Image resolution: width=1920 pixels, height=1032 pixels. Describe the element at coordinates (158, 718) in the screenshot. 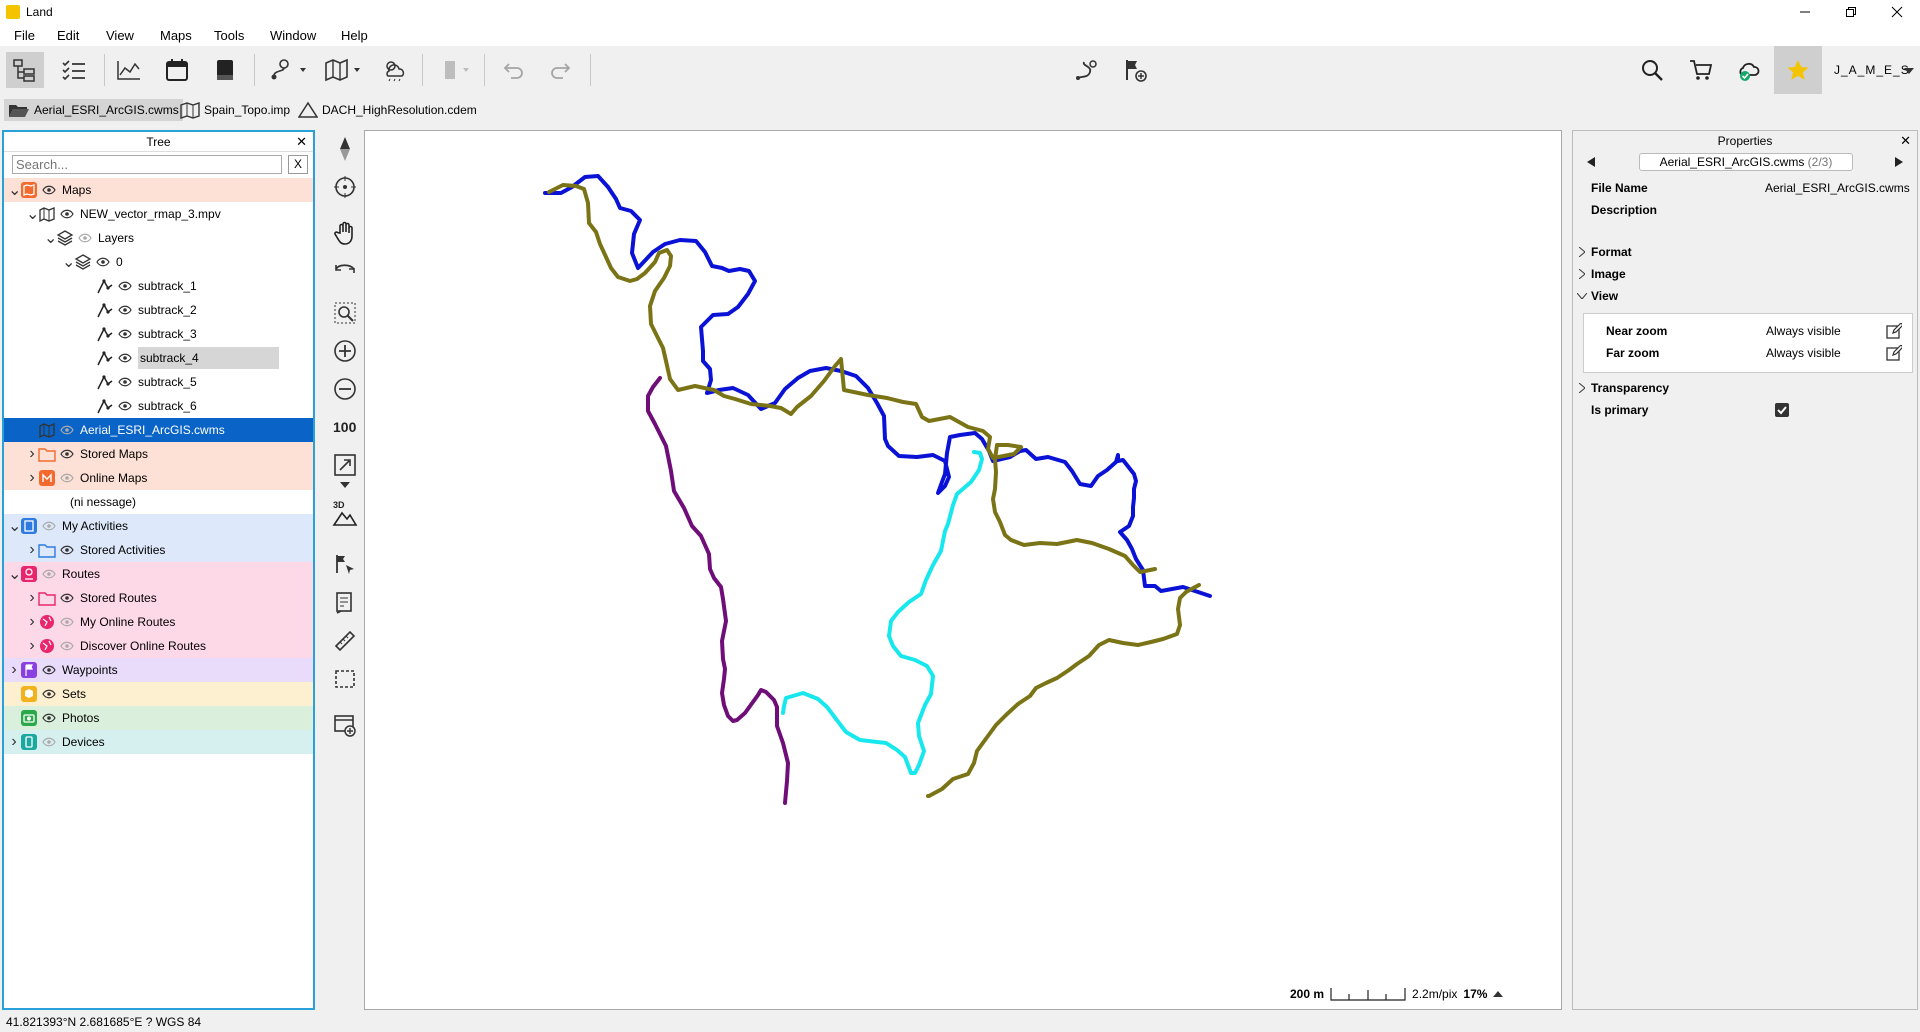

I see `tree-row-photos: Photos` at that location.